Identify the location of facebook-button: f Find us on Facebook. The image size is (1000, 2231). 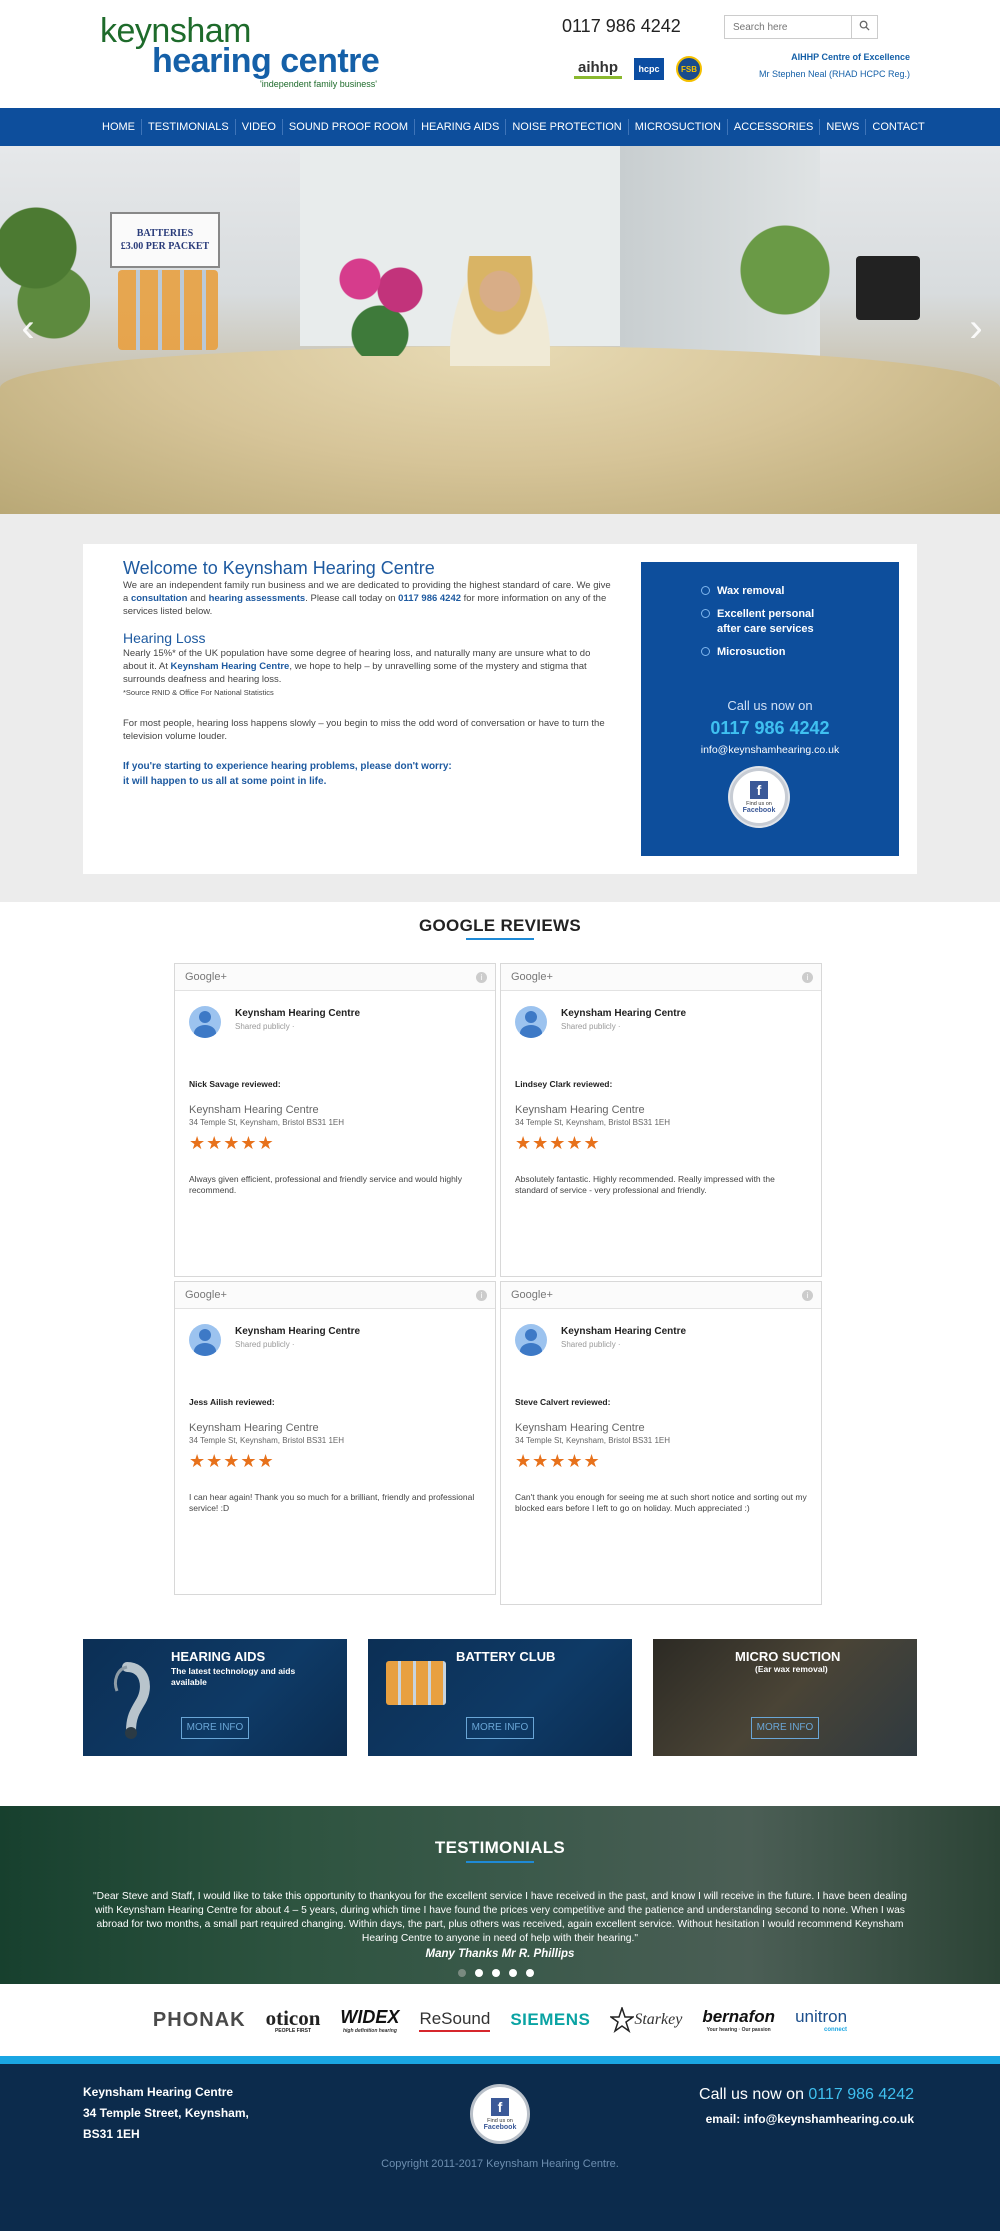
(759, 797).